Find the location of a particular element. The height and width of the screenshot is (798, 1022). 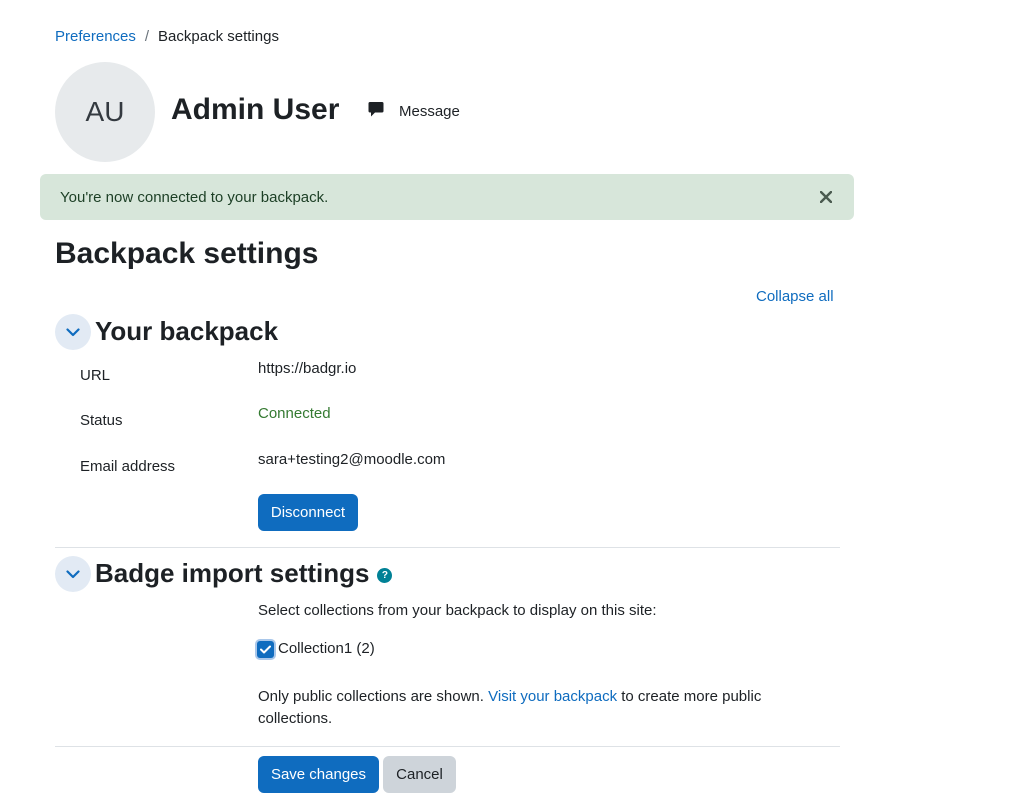

avatar-initials: AU is located at coordinates (105, 111).